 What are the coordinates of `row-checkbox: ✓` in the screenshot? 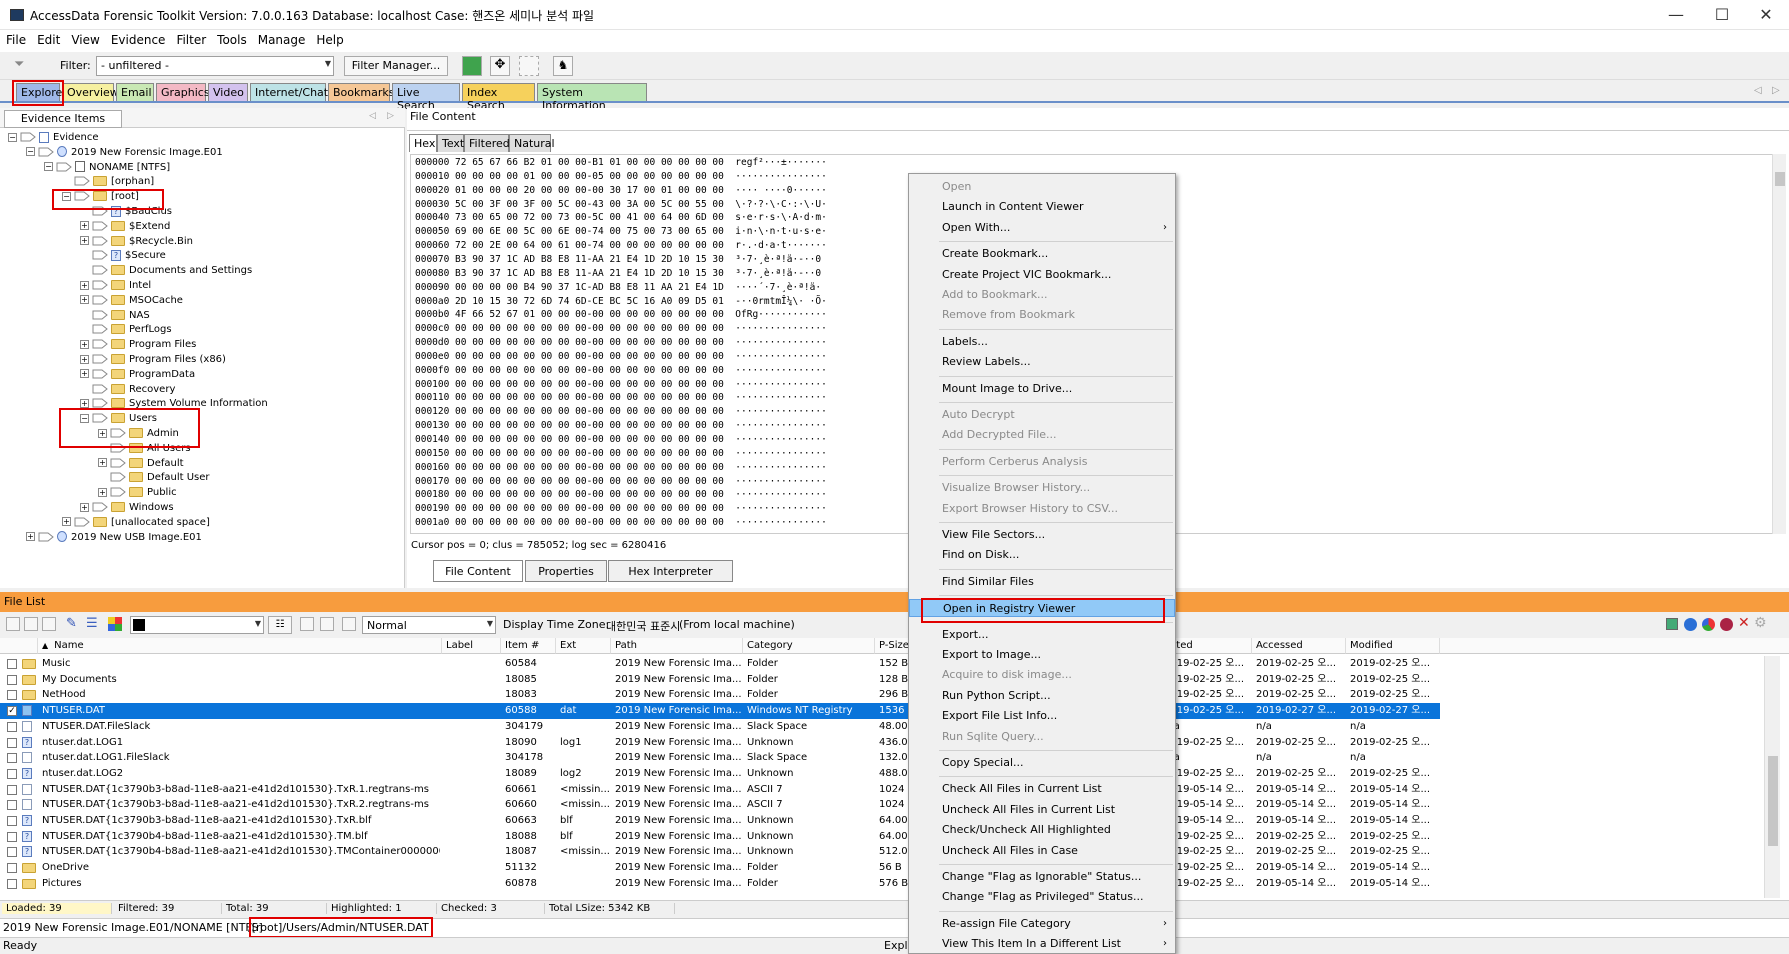 It's located at (12, 711).